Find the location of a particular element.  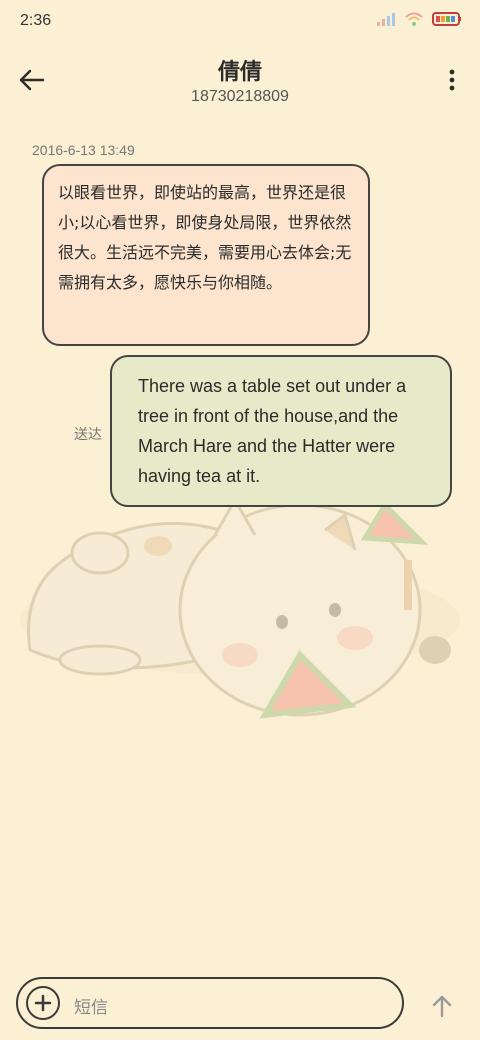

add-attachment-button is located at coordinates (43, 1003).